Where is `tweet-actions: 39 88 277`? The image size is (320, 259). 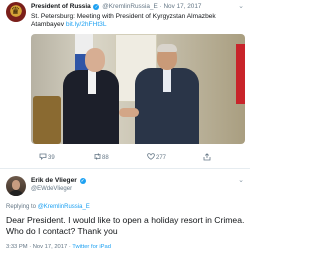
tweet-actions: 39 88 277 is located at coordinates (138, 158).